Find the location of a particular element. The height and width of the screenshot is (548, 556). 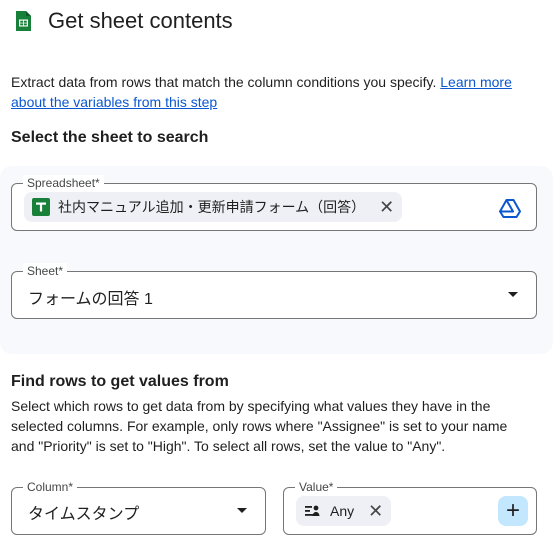

sheet-label: Sheet* is located at coordinates (45, 271).